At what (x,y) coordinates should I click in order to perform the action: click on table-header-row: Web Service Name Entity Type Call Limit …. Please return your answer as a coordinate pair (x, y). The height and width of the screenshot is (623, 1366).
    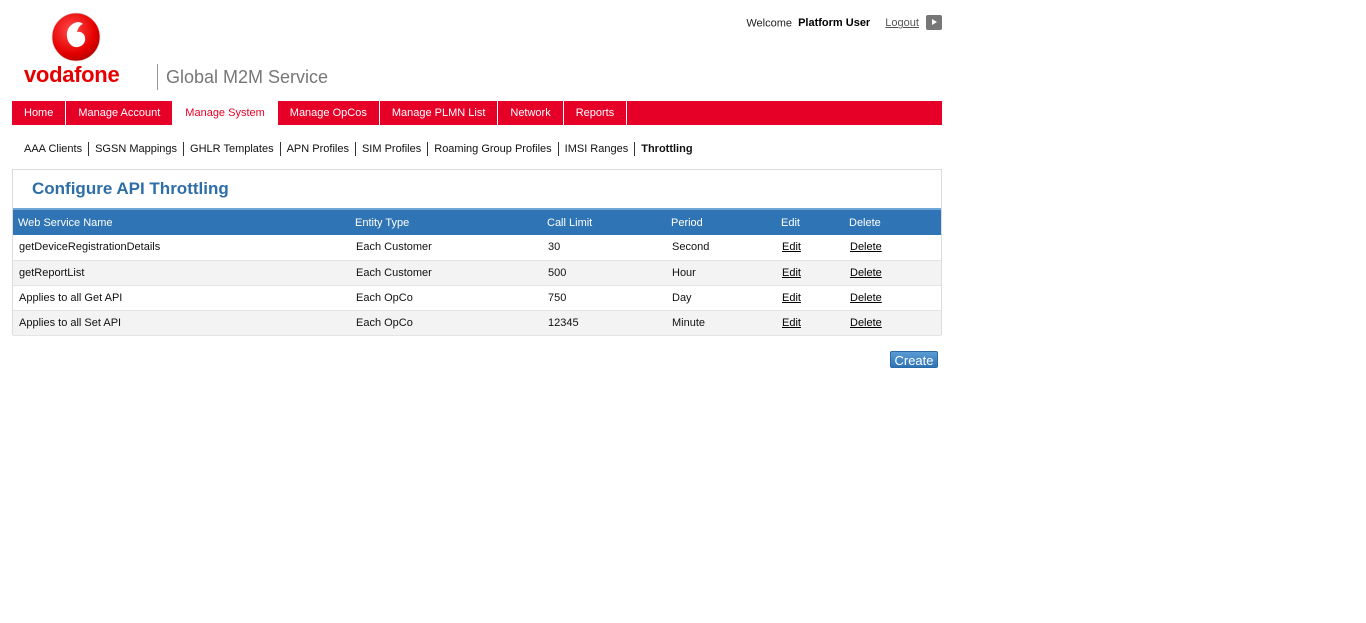
    Looking at the image, I should click on (477, 222).